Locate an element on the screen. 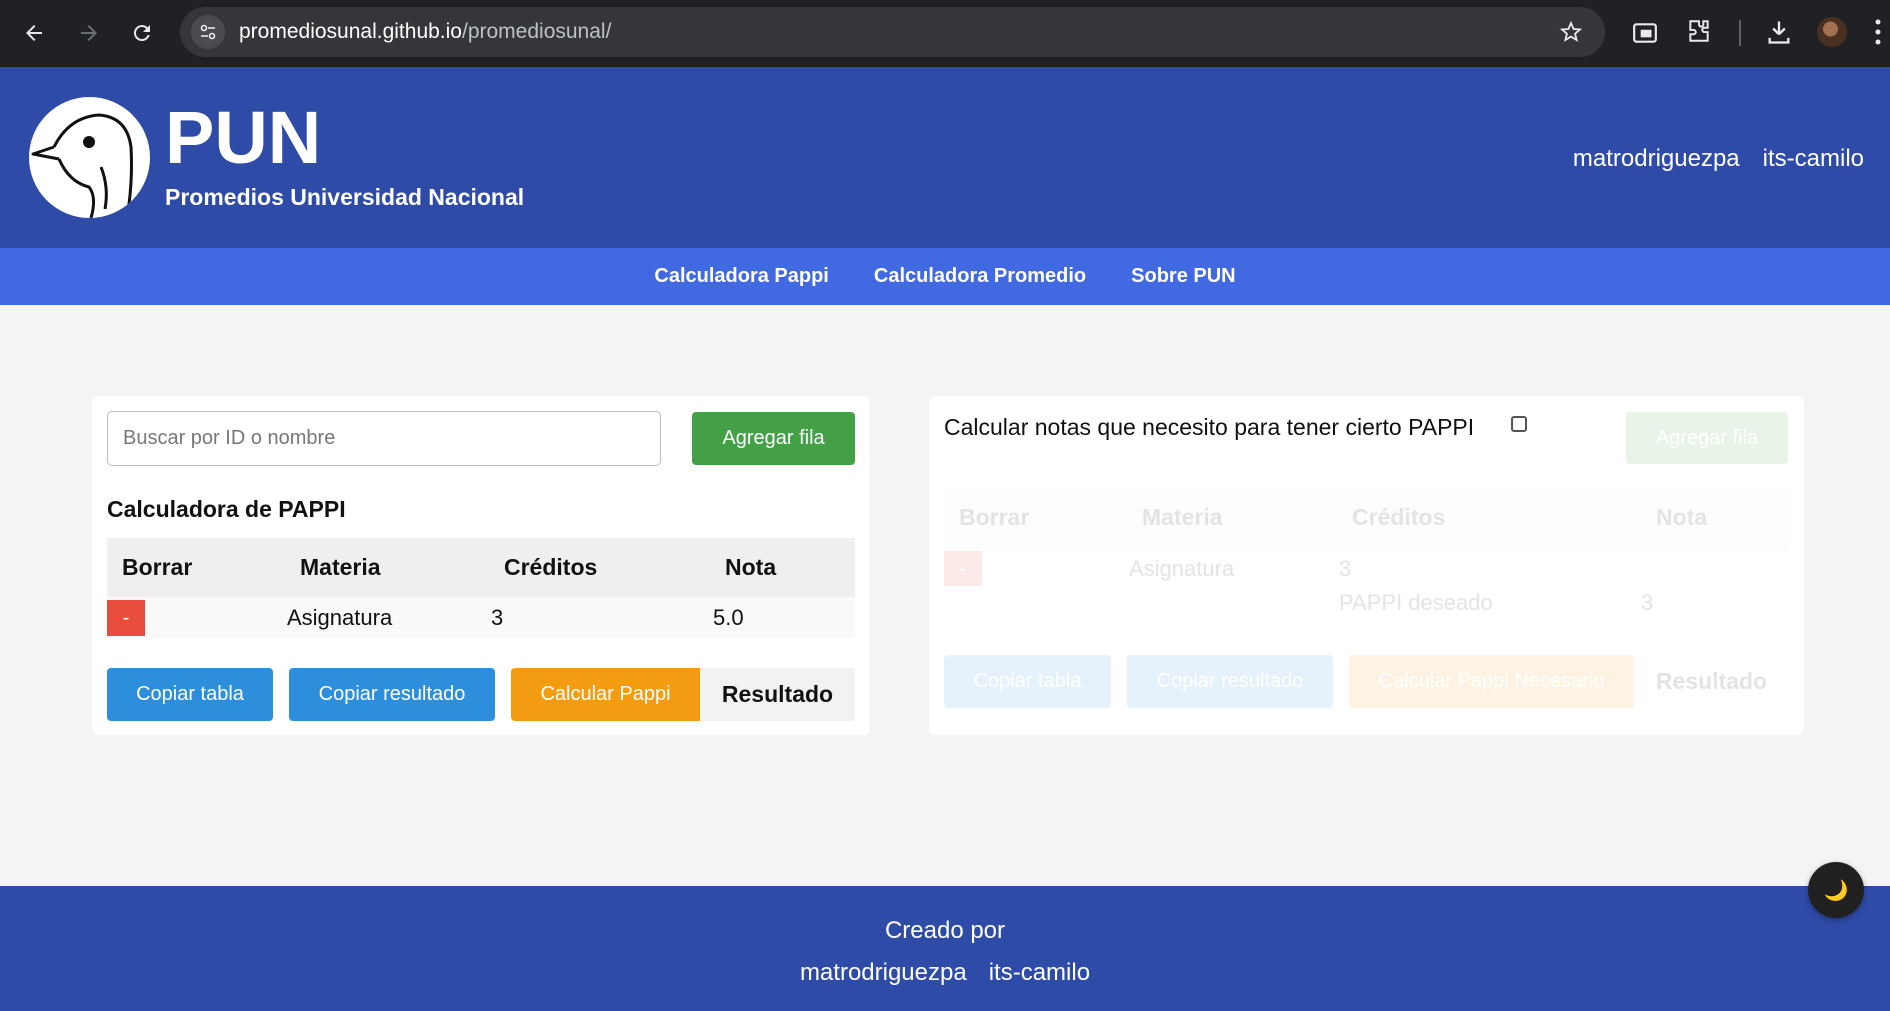  table-row: - Asignatura 3 is located at coordinates (1366, 567).